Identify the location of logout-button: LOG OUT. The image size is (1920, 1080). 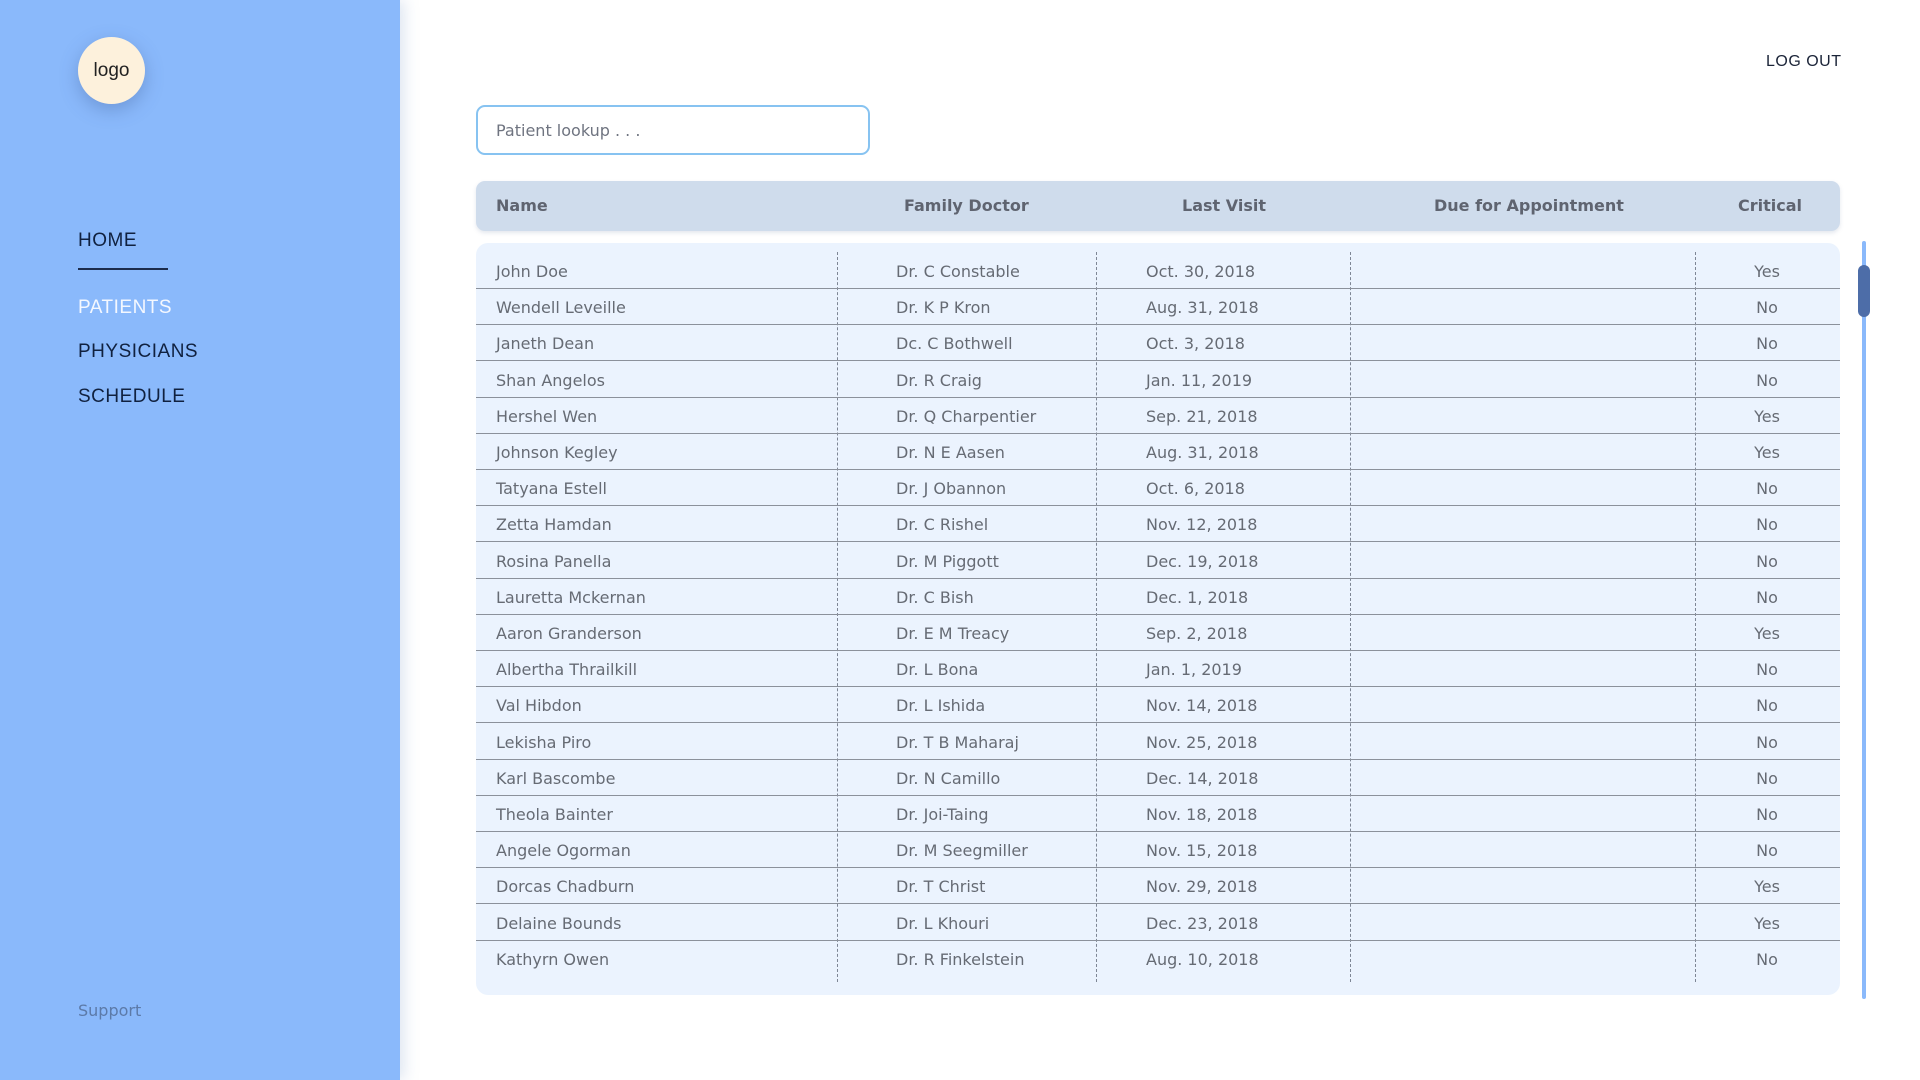
(1804, 62).